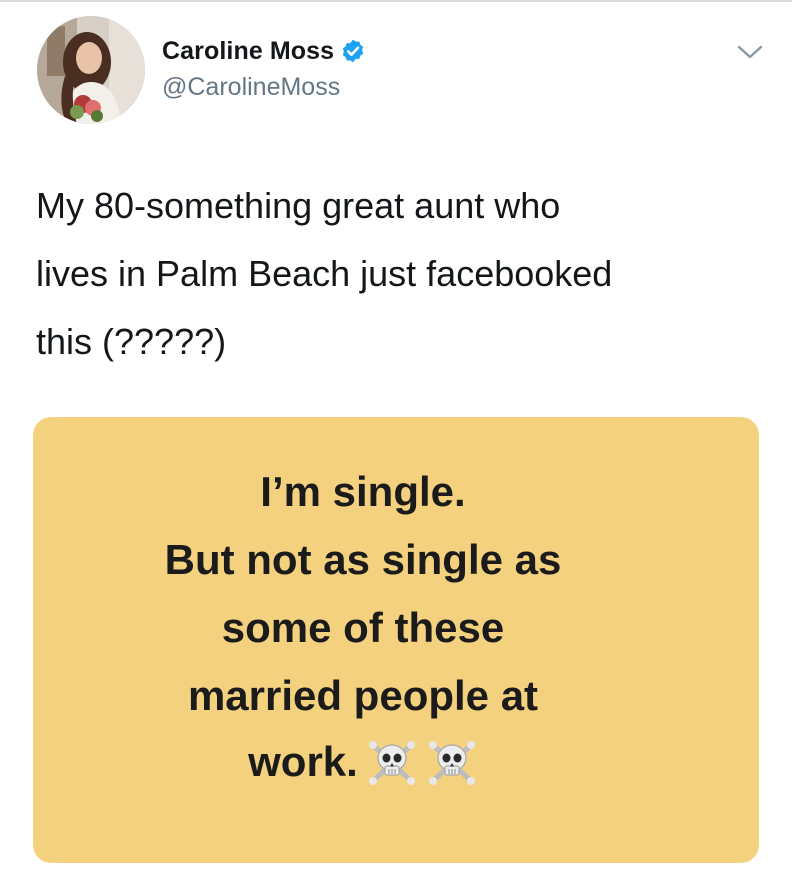 The width and height of the screenshot is (792, 886). What do you see at coordinates (303, 761) in the screenshot?
I see `meme-line-5: work.` at bounding box center [303, 761].